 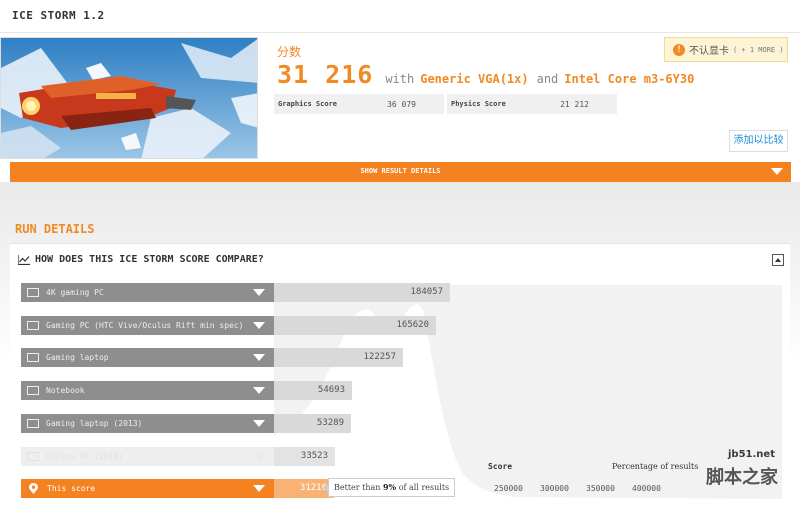 What do you see at coordinates (359, 104) in the screenshot?
I see `graphics-score: Graphics Score 36 079` at bounding box center [359, 104].